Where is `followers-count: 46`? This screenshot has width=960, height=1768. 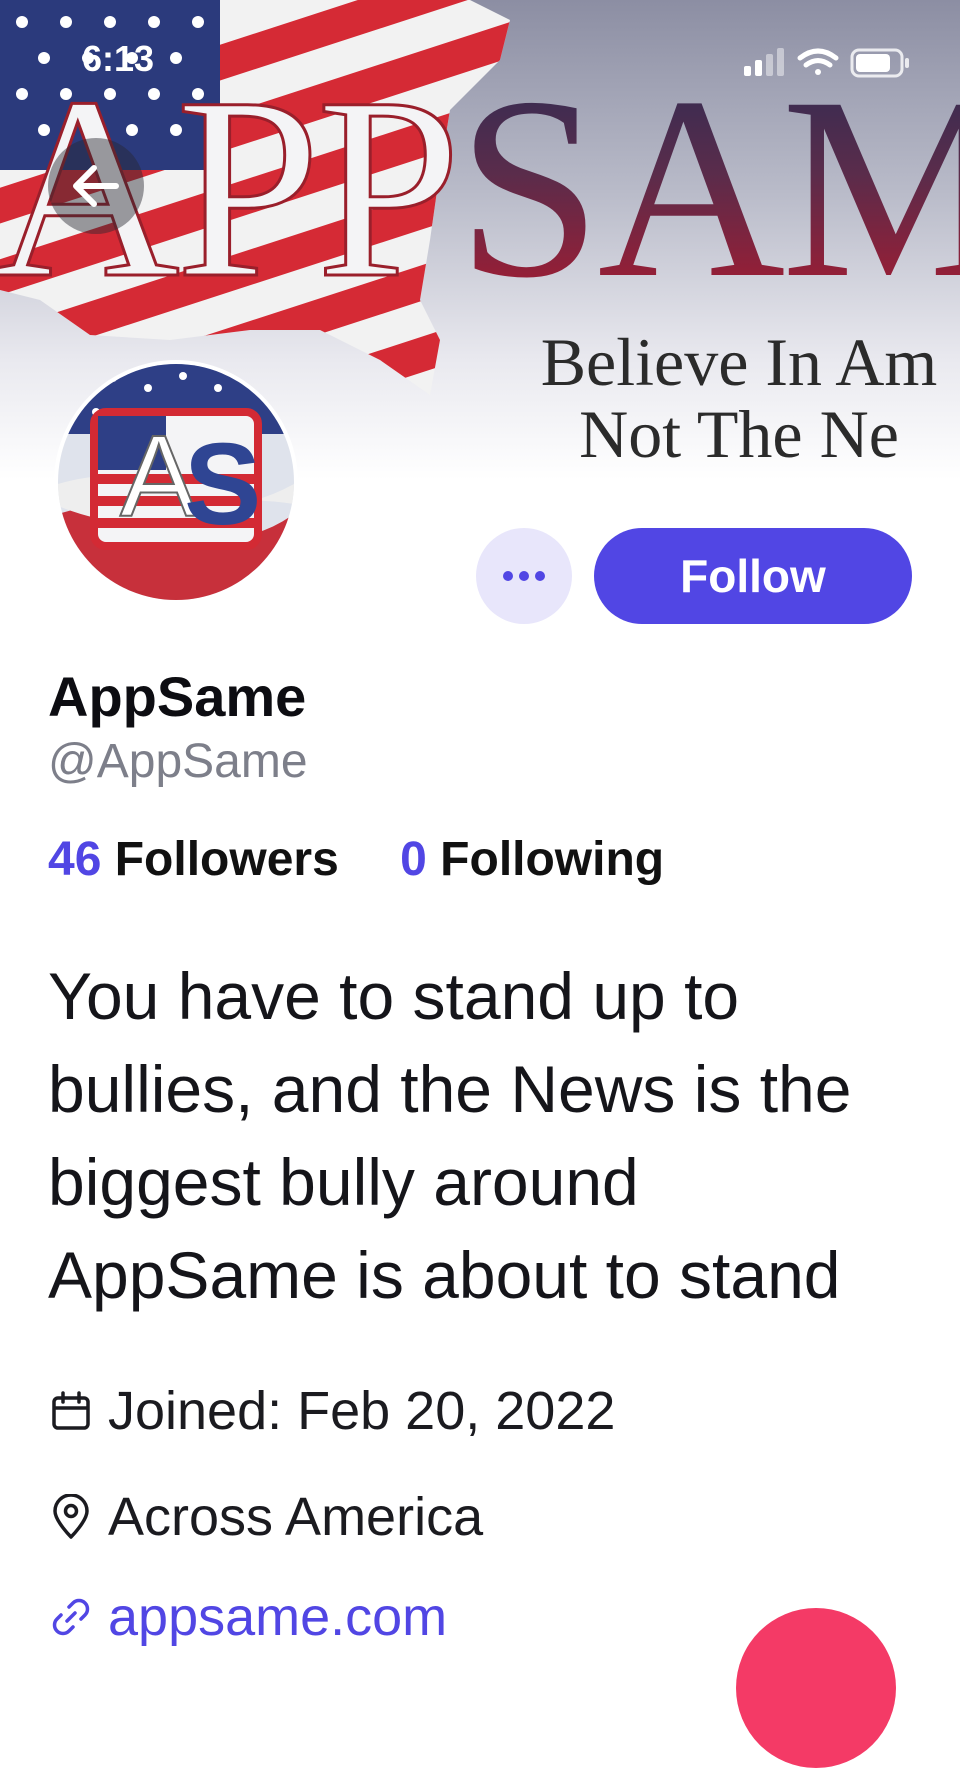 followers-count: 46 is located at coordinates (75, 859).